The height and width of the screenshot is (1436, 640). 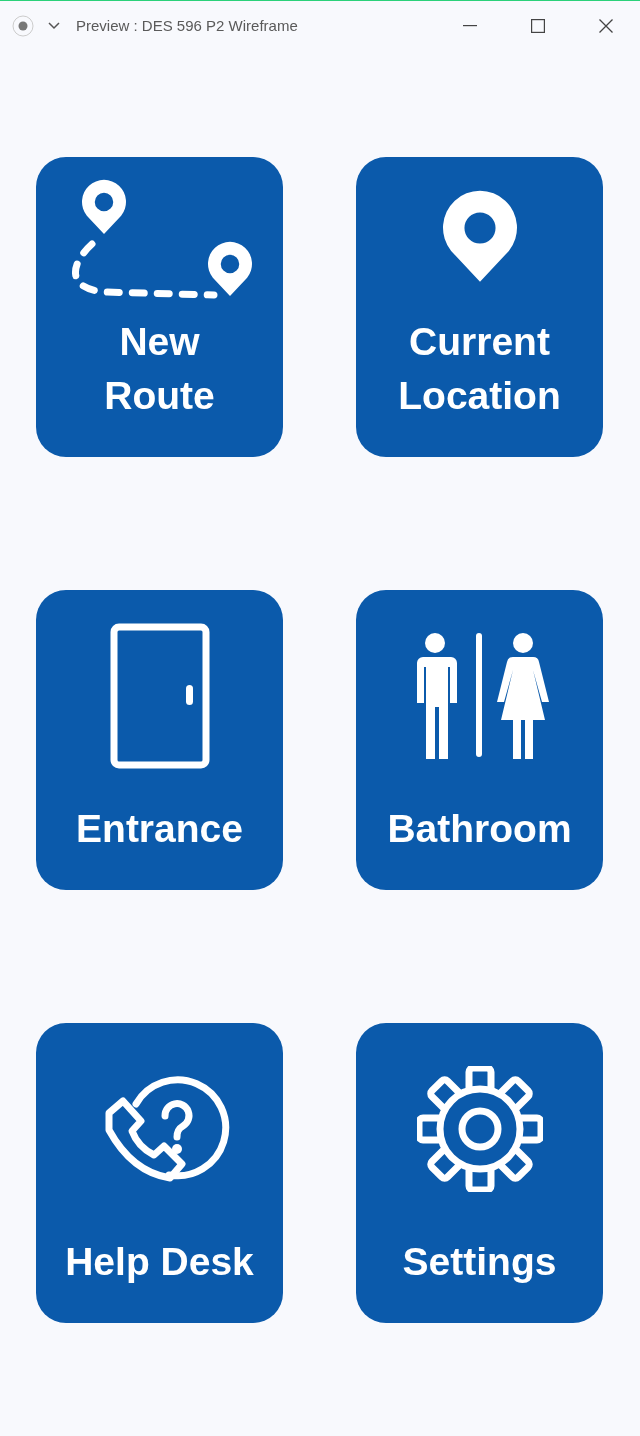 What do you see at coordinates (479, 1129) in the screenshot?
I see `settings-icon` at bounding box center [479, 1129].